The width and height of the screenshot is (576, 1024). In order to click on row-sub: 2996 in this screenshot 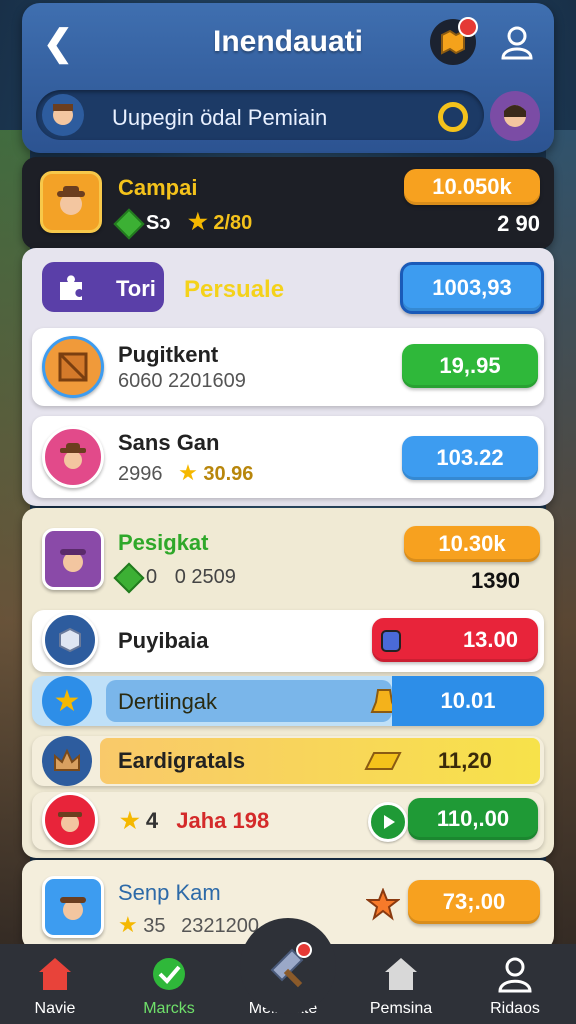, I will do `click(140, 474)`.